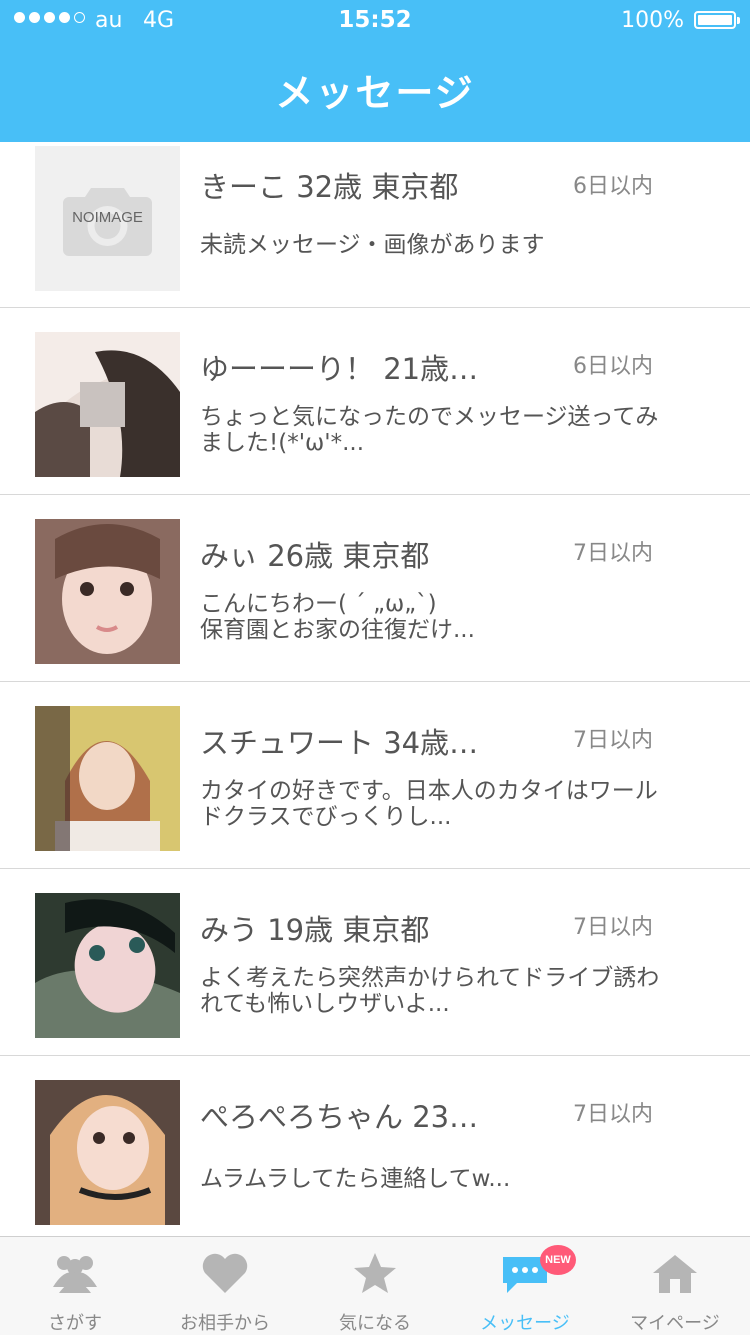  I want to click on new-badge: NEW, so click(558, 1260).